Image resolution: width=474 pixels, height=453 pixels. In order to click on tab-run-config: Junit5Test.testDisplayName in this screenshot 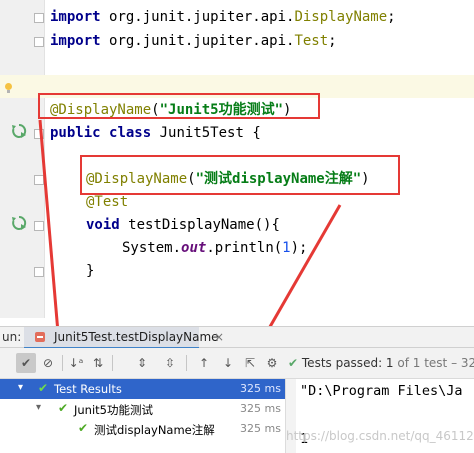, I will do `click(121, 338)`.